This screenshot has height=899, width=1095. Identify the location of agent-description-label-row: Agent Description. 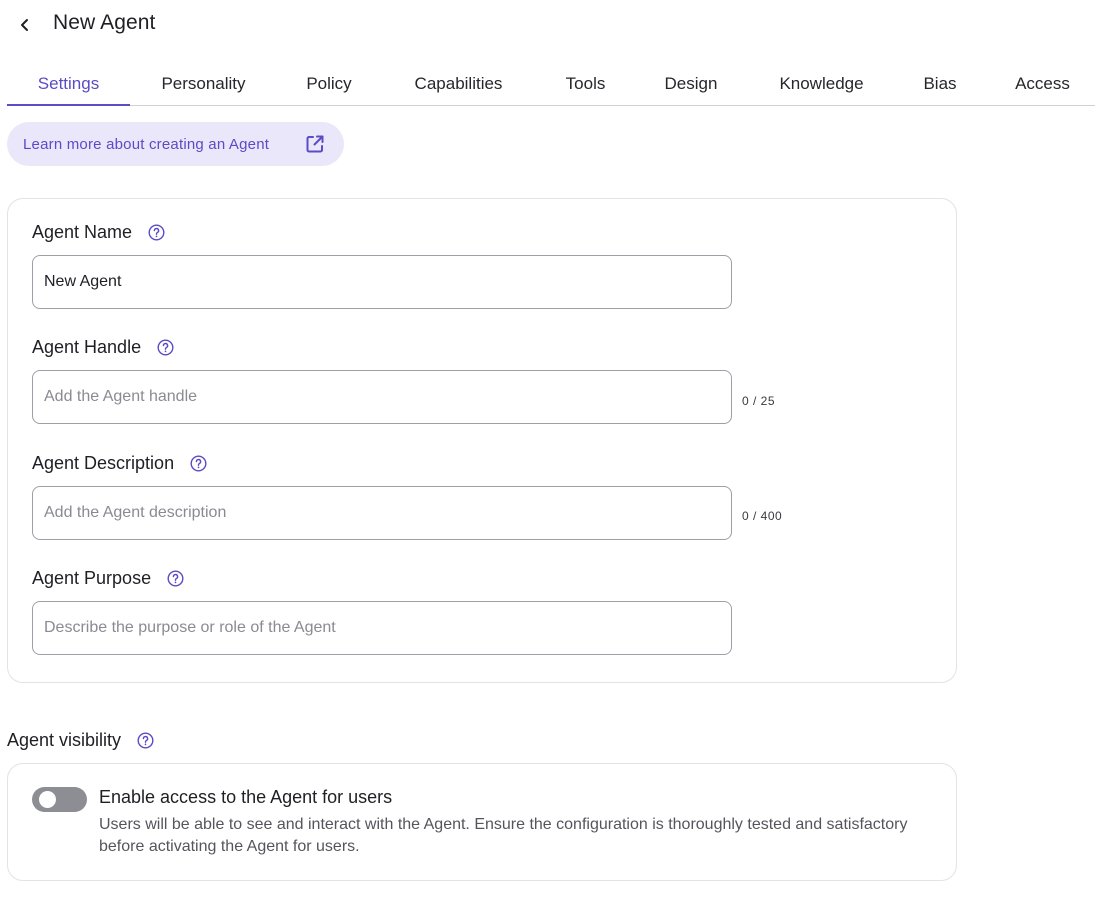
(119, 463).